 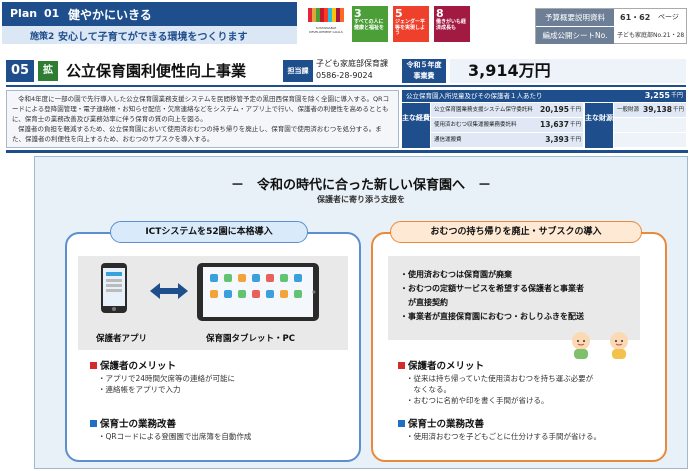 I want to click on cost-item-value: 20,195, so click(x=554, y=109).